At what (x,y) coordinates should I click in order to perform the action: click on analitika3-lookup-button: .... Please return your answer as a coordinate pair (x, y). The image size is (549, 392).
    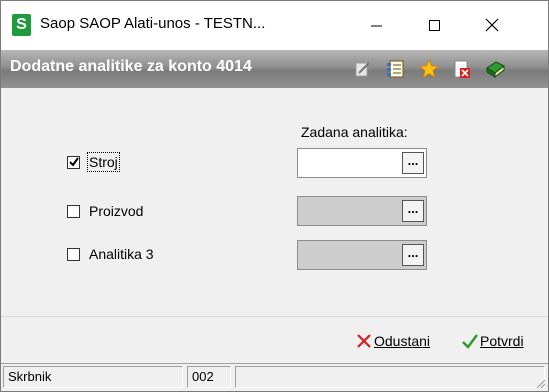
    Looking at the image, I should click on (413, 255).